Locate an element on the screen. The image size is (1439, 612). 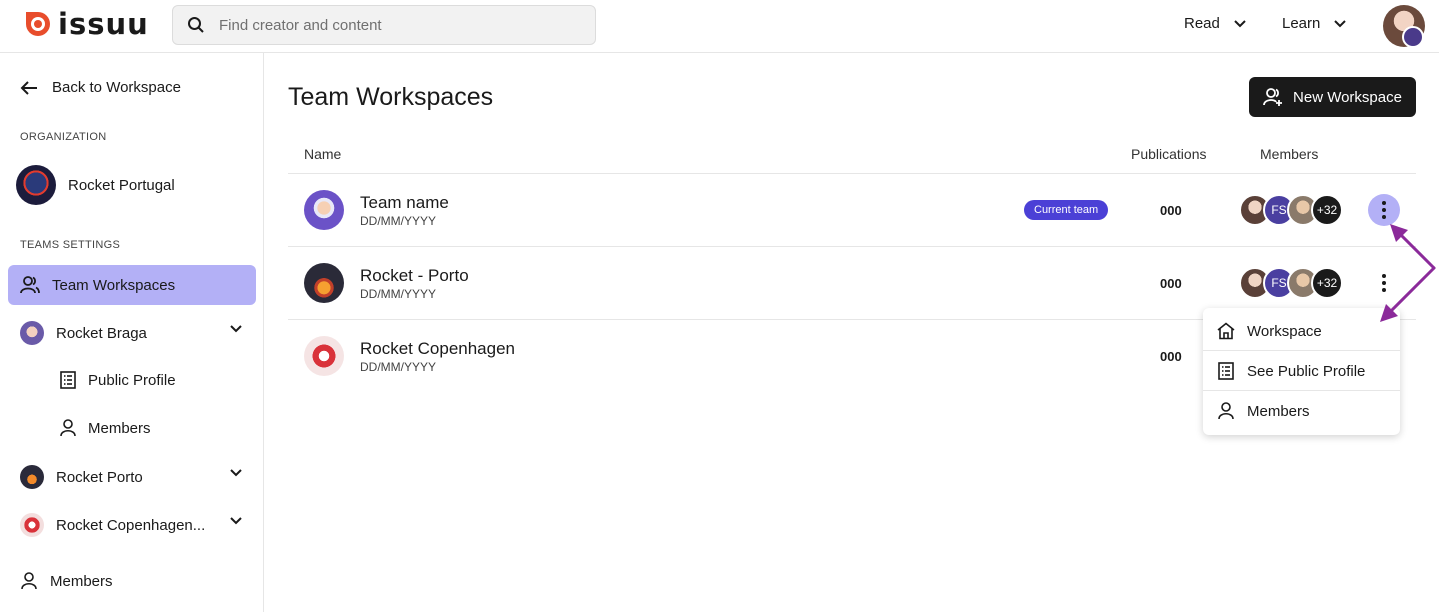
sidebar-item-team-workspaces: Team Workspaces is located at coordinates (132, 285).